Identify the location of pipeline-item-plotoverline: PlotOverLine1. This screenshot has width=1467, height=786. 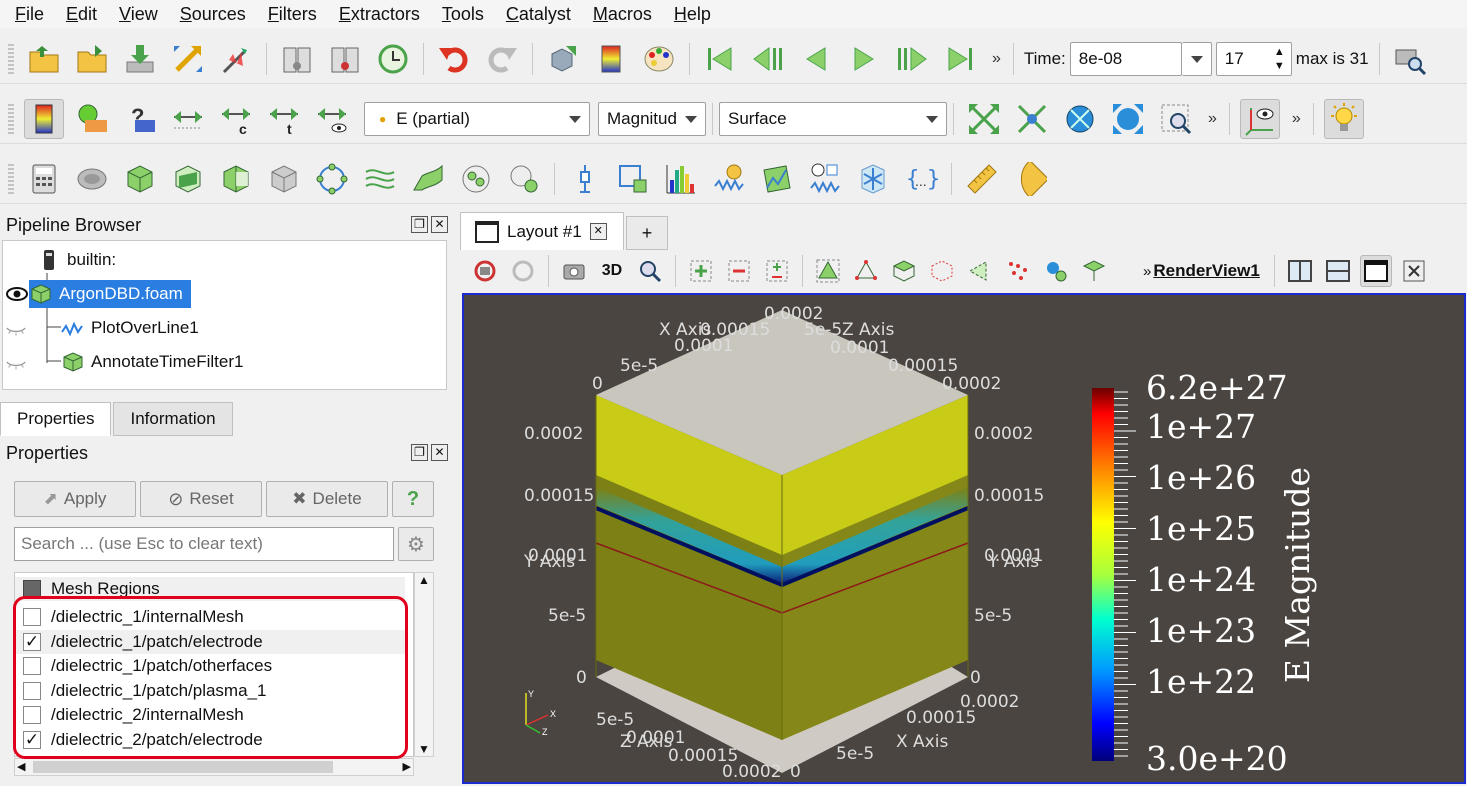
(102, 328).